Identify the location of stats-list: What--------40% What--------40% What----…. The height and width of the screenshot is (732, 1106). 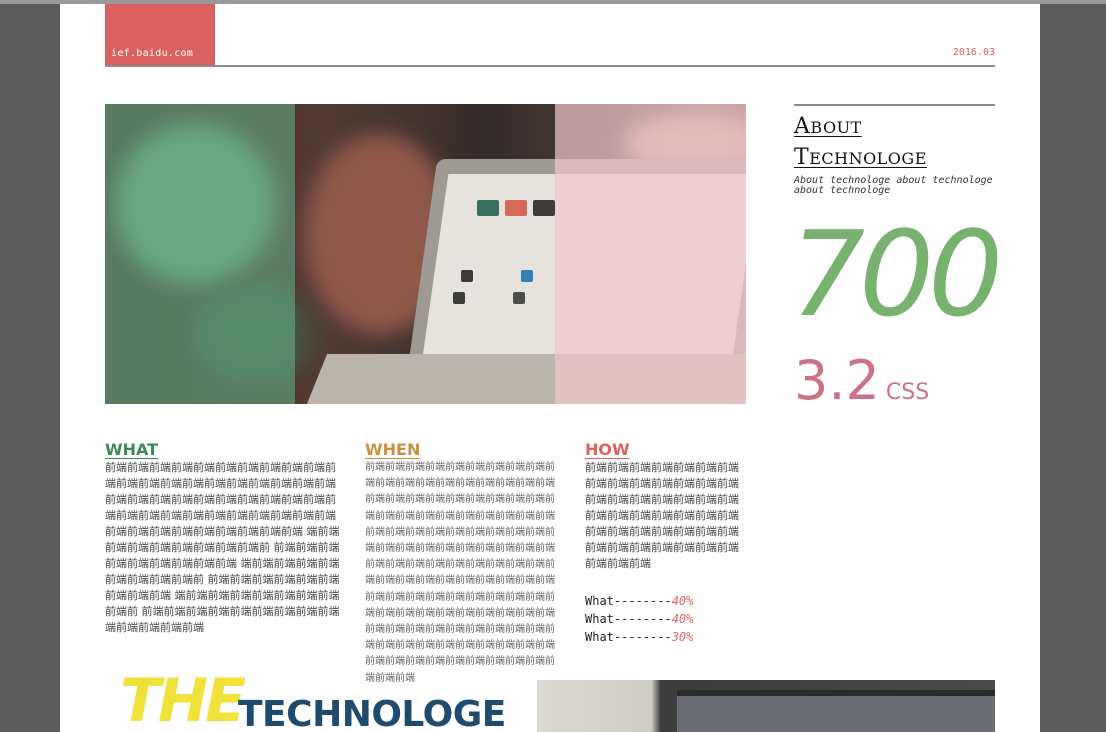
(639, 619).